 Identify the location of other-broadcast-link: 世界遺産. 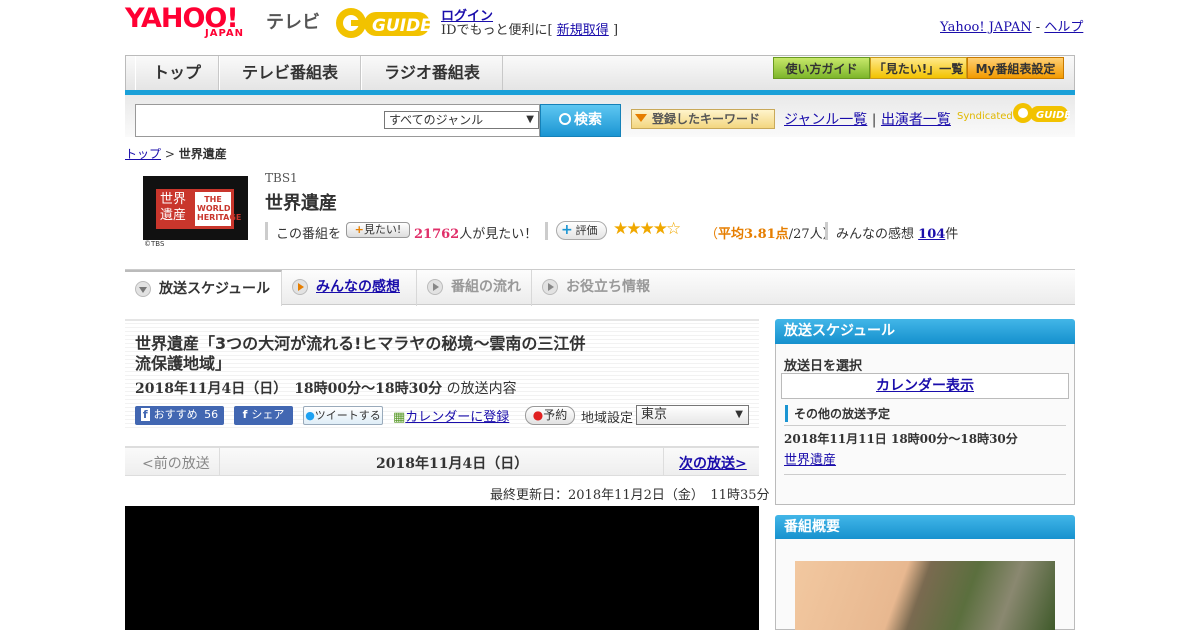
(810, 458).